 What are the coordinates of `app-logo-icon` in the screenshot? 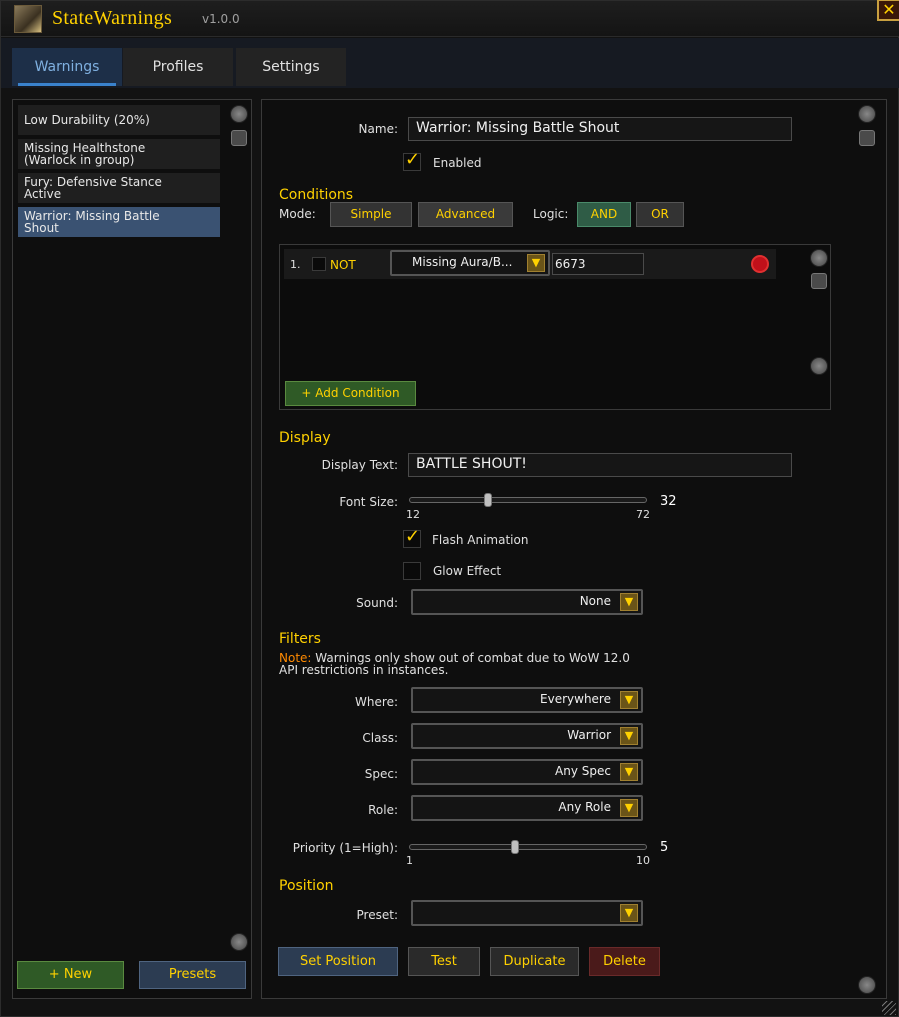 It's located at (28, 19).